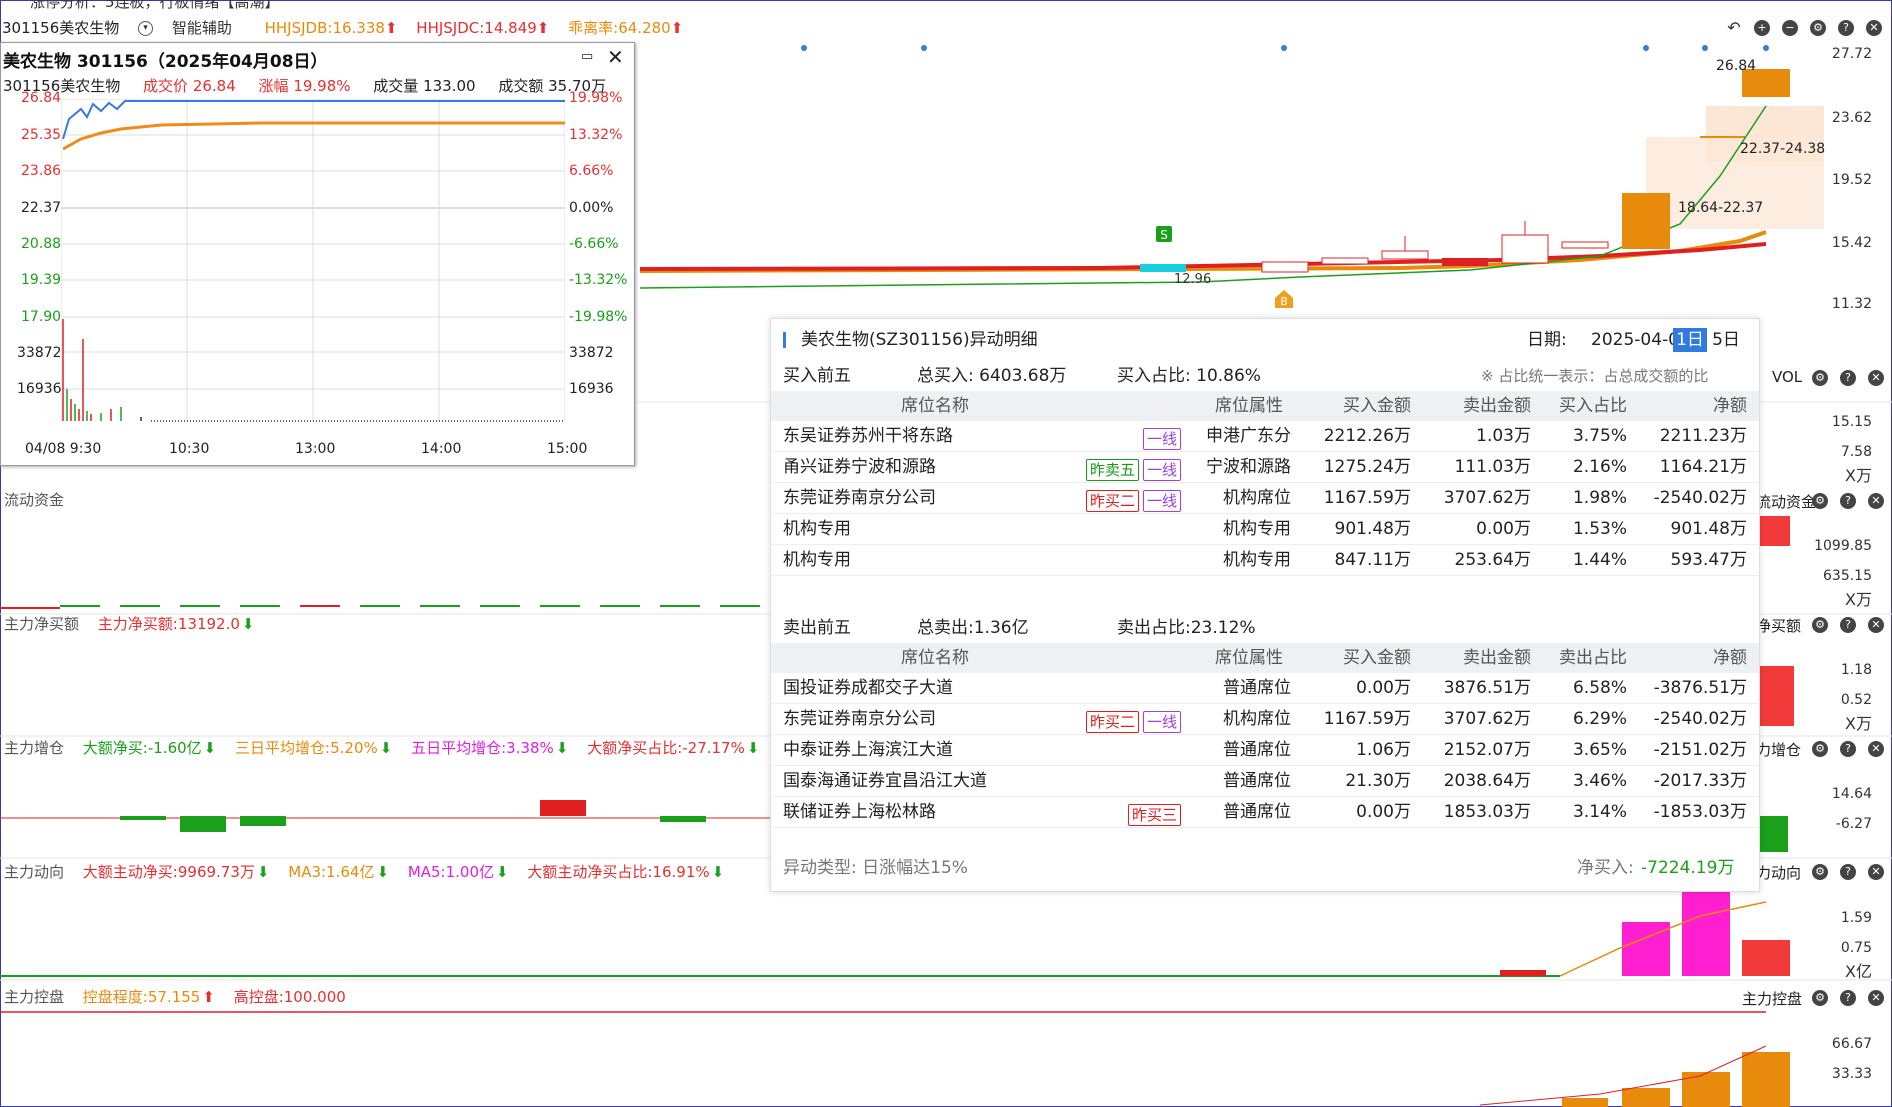  Describe the element at coordinates (1257, 560) in the screenshot. I see `seat-attr: 机构专用` at that location.